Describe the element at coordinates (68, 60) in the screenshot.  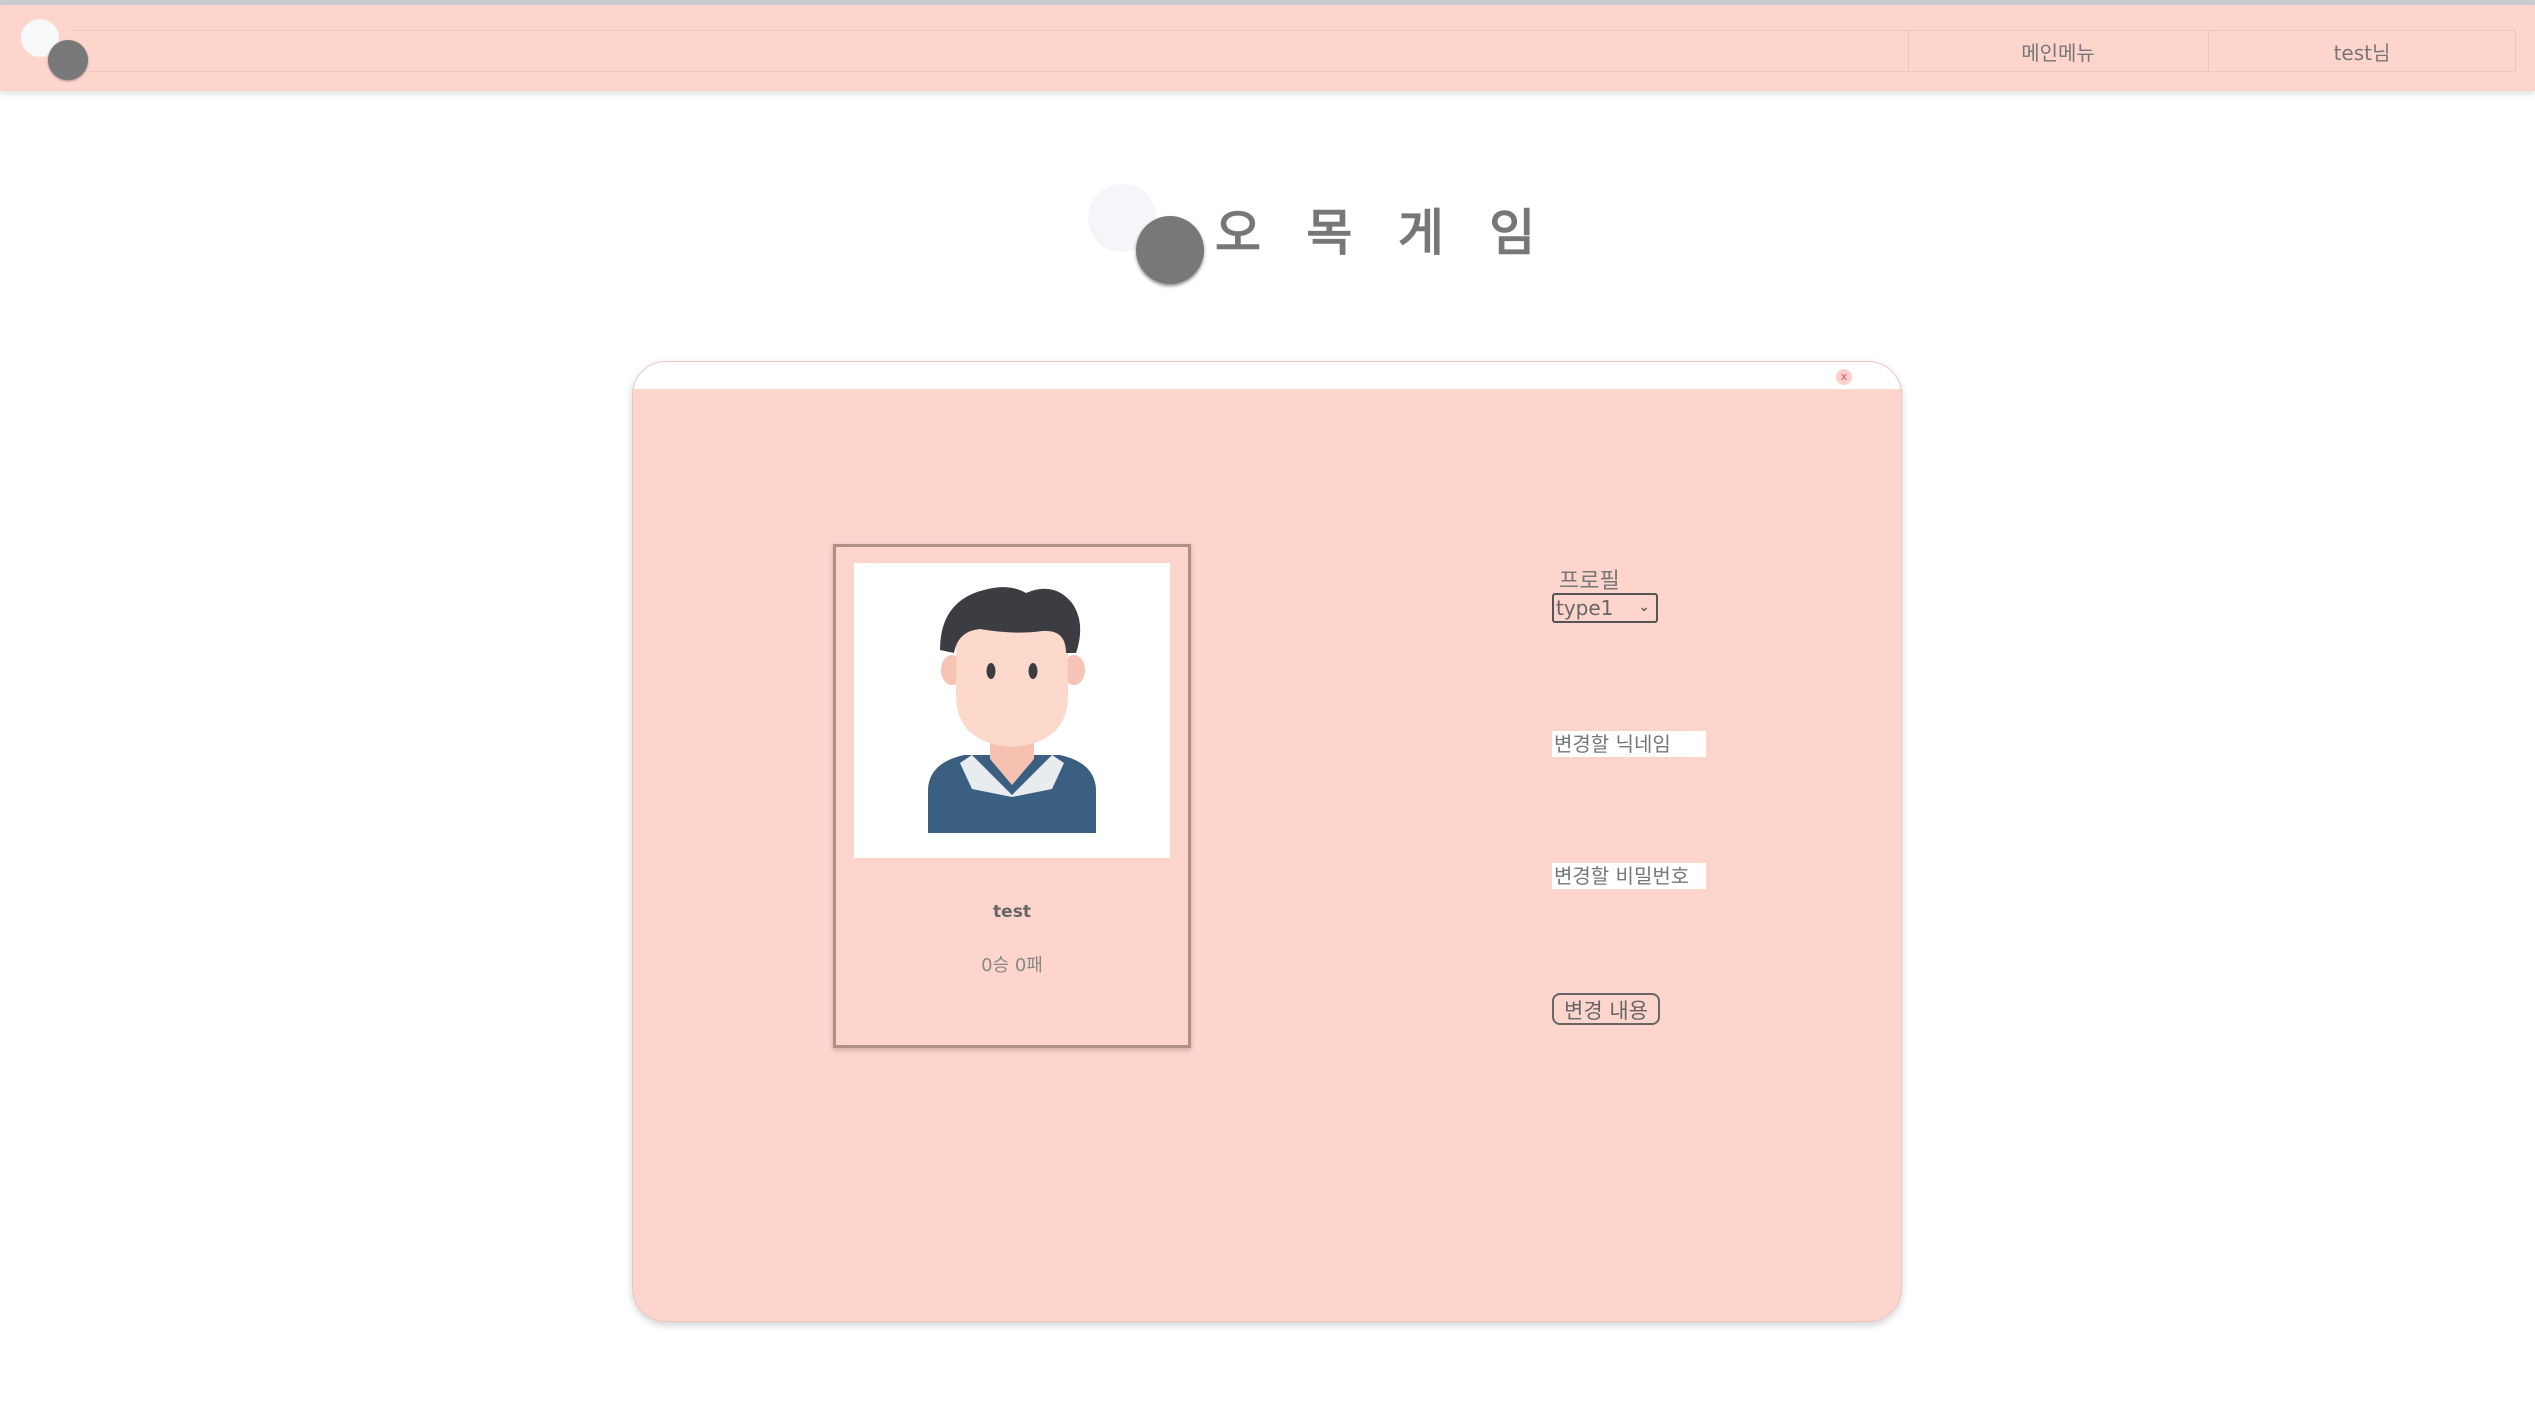
I see `black-stone-icon` at that location.